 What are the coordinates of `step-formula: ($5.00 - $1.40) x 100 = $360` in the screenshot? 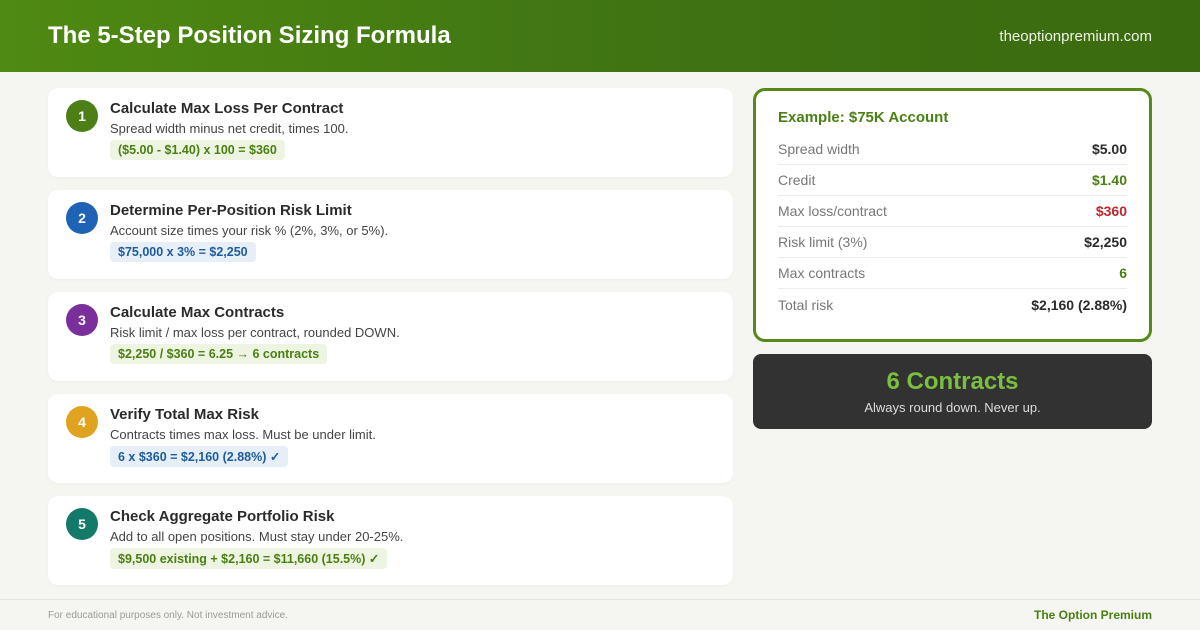 It's located at (197, 150).